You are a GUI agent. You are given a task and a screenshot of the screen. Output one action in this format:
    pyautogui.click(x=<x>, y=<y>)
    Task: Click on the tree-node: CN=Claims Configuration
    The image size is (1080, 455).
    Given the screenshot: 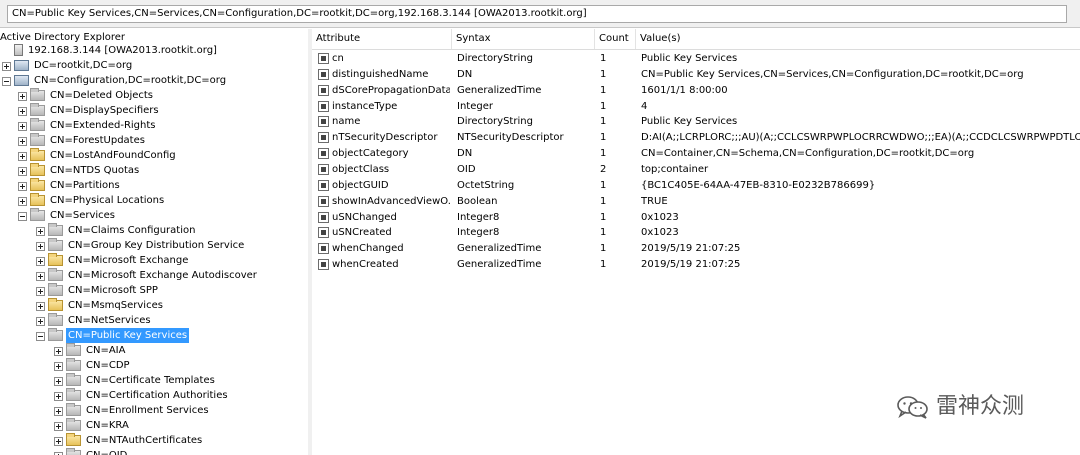 What is the action you would take?
    pyautogui.click(x=153, y=230)
    